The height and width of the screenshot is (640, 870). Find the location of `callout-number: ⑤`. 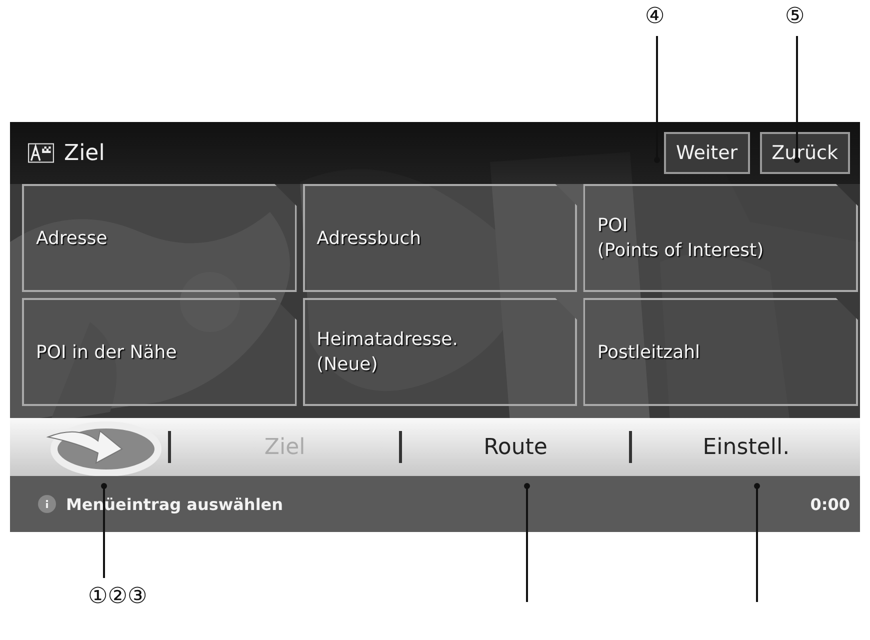

callout-number: ⑤ is located at coordinates (795, 16).